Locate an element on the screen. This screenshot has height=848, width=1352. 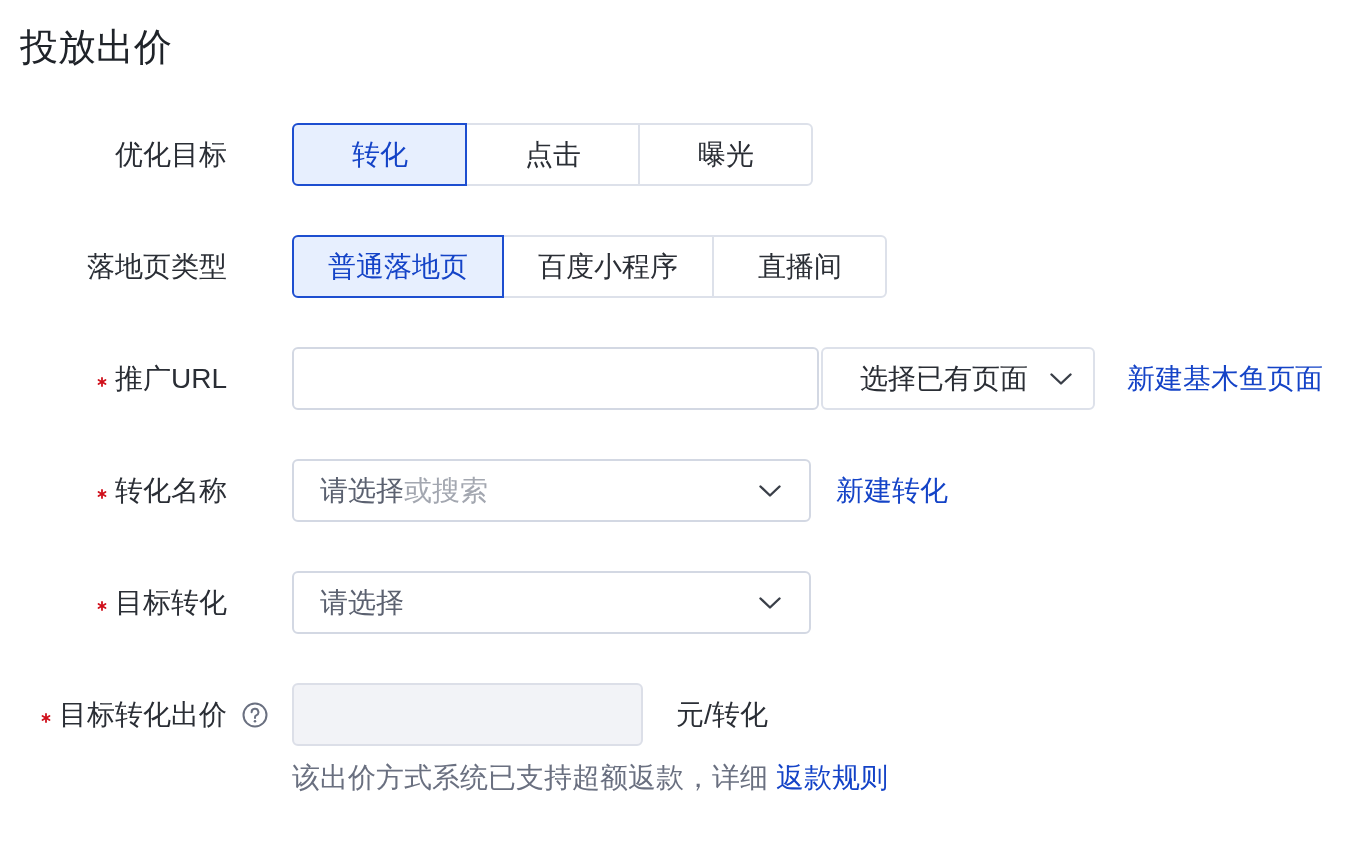
option-tab: 百度小程序 is located at coordinates (608, 266).